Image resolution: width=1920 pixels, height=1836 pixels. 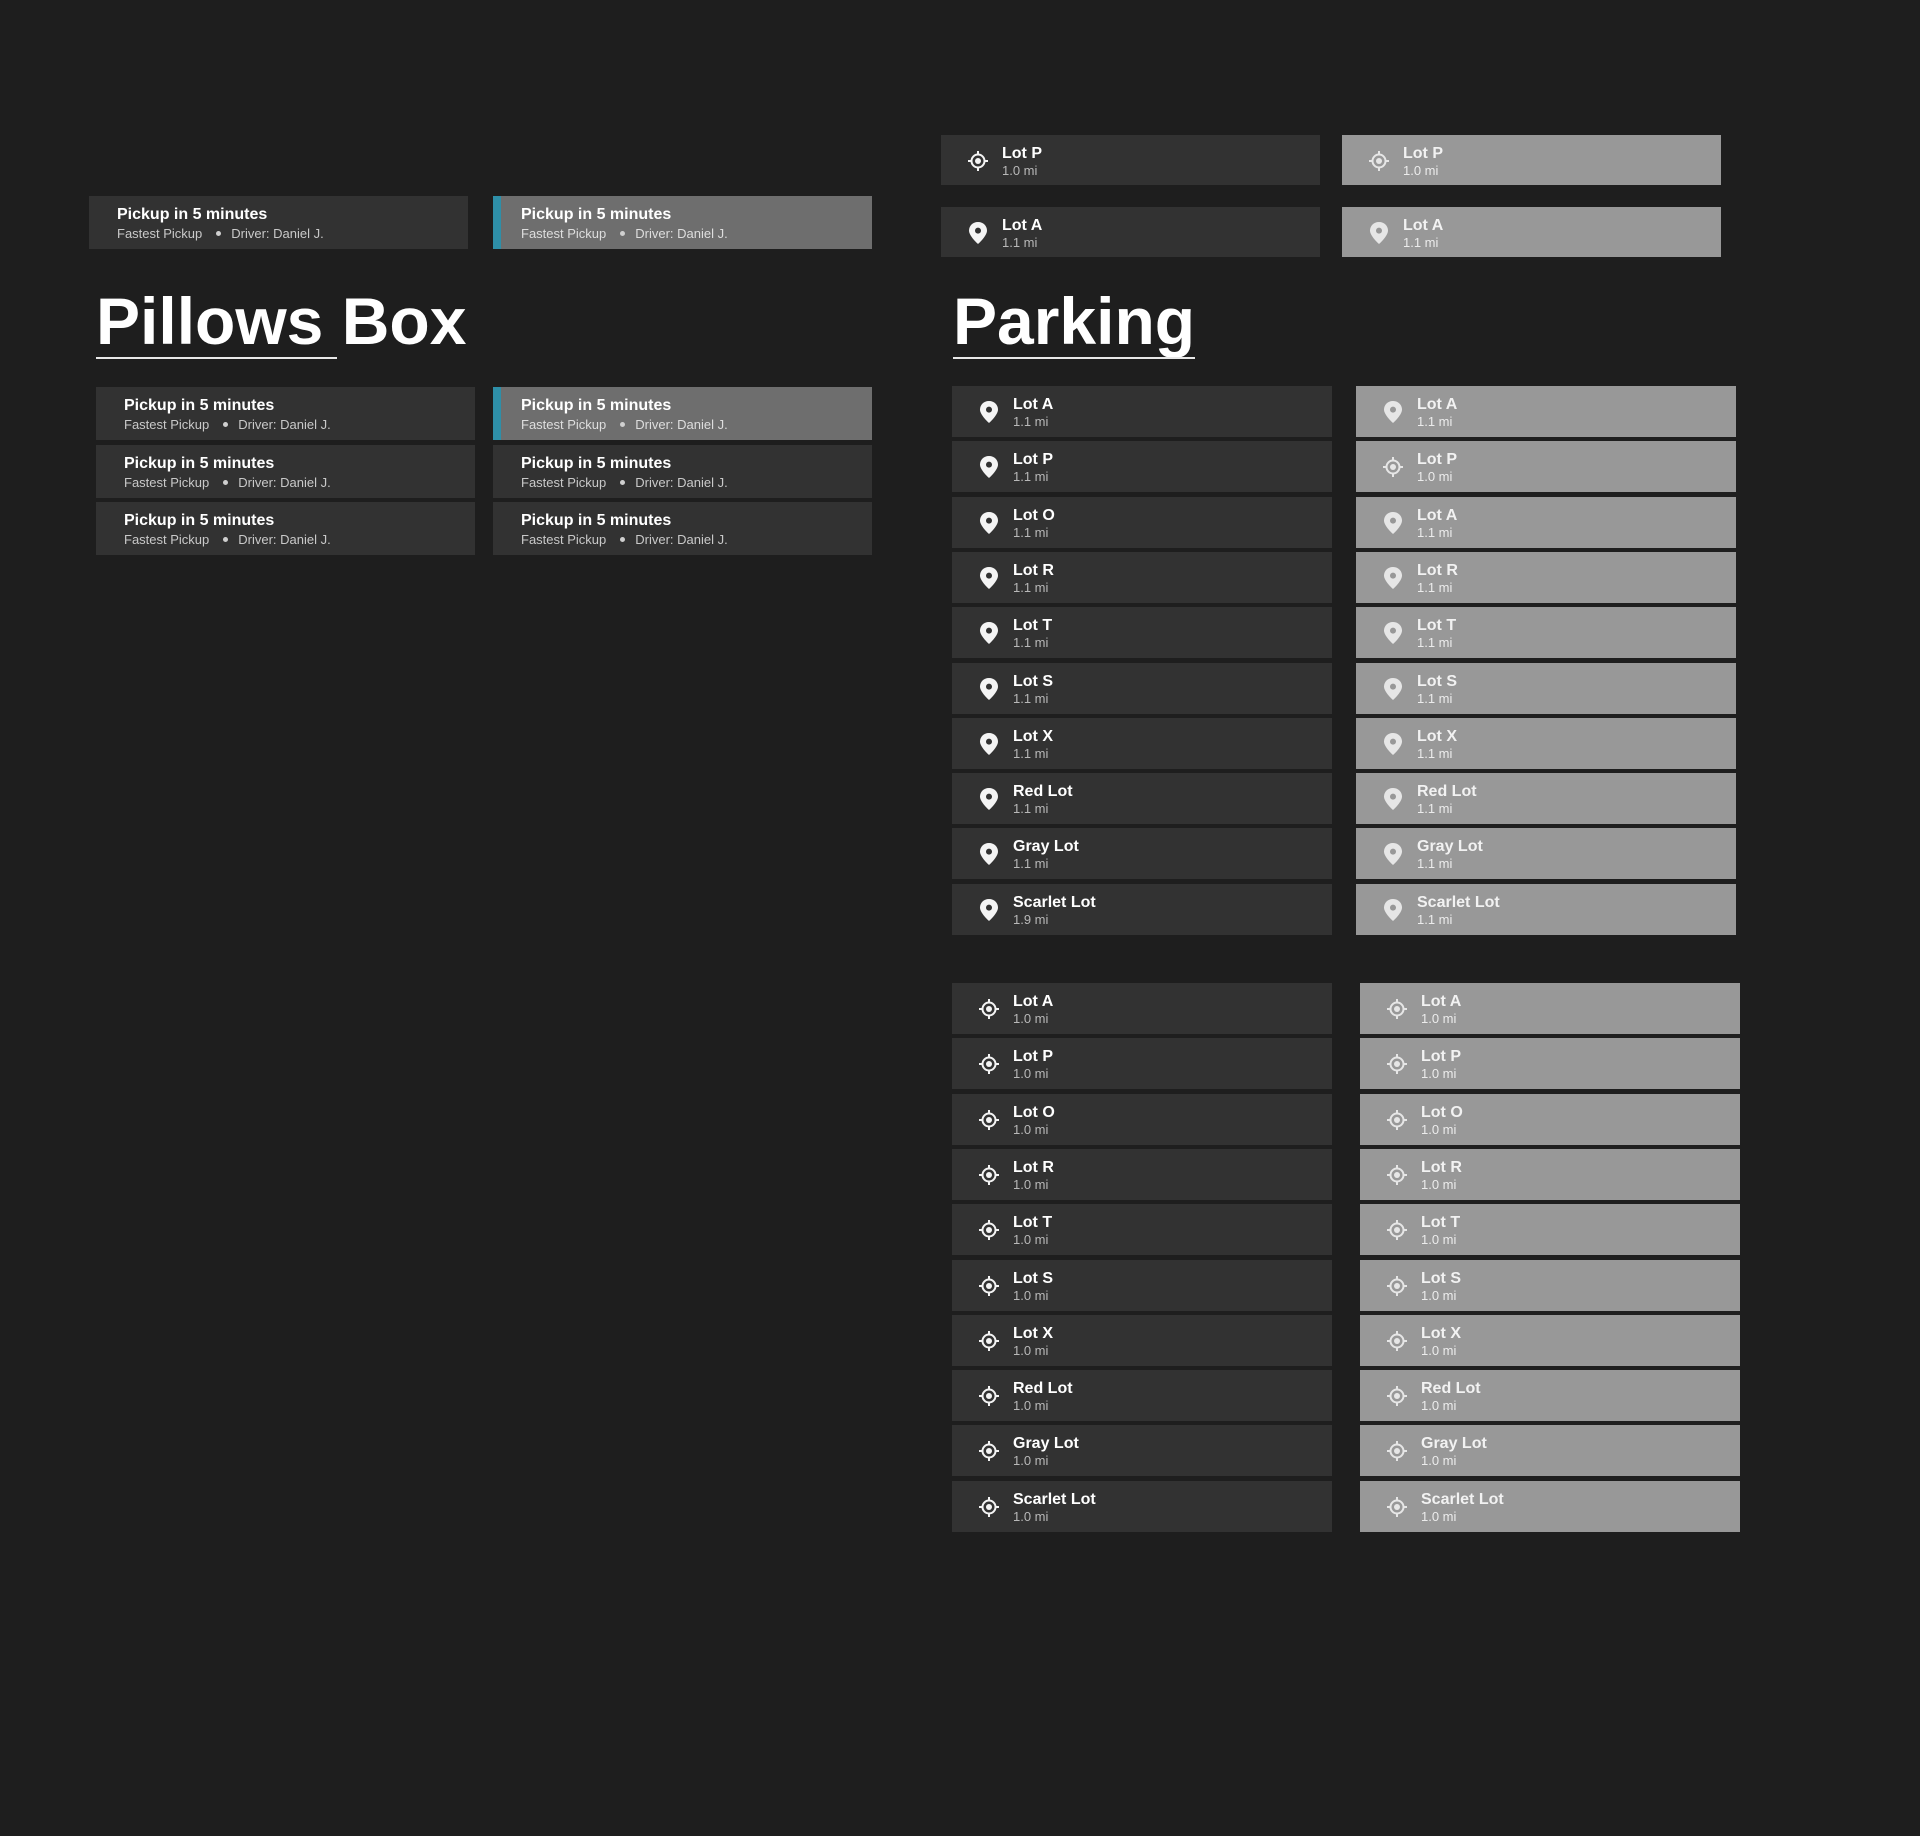 I want to click on parking-lot-row: Lot O 1.1 mi, so click(x=1142, y=522).